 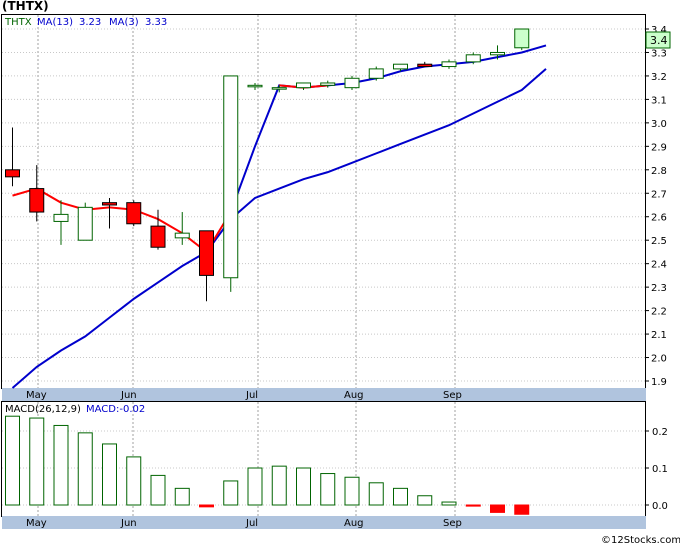 I want to click on macd-month-band, so click(x=324, y=522).